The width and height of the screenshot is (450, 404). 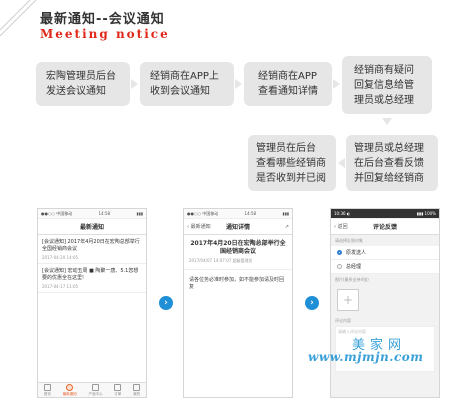 I want to click on nav-bar: ‹ 返回 评论反馈, so click(x=385, y=227).